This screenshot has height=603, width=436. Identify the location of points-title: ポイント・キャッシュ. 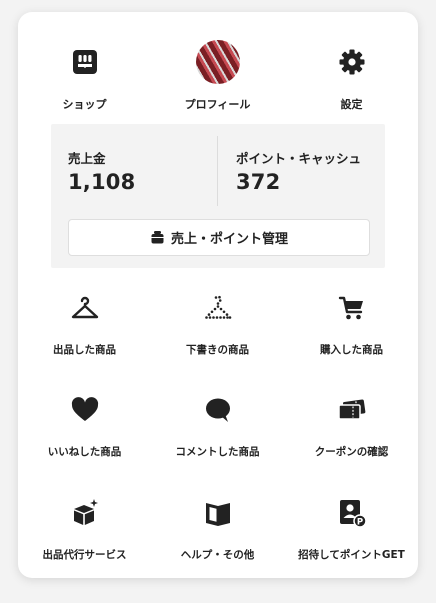
(299, 158).